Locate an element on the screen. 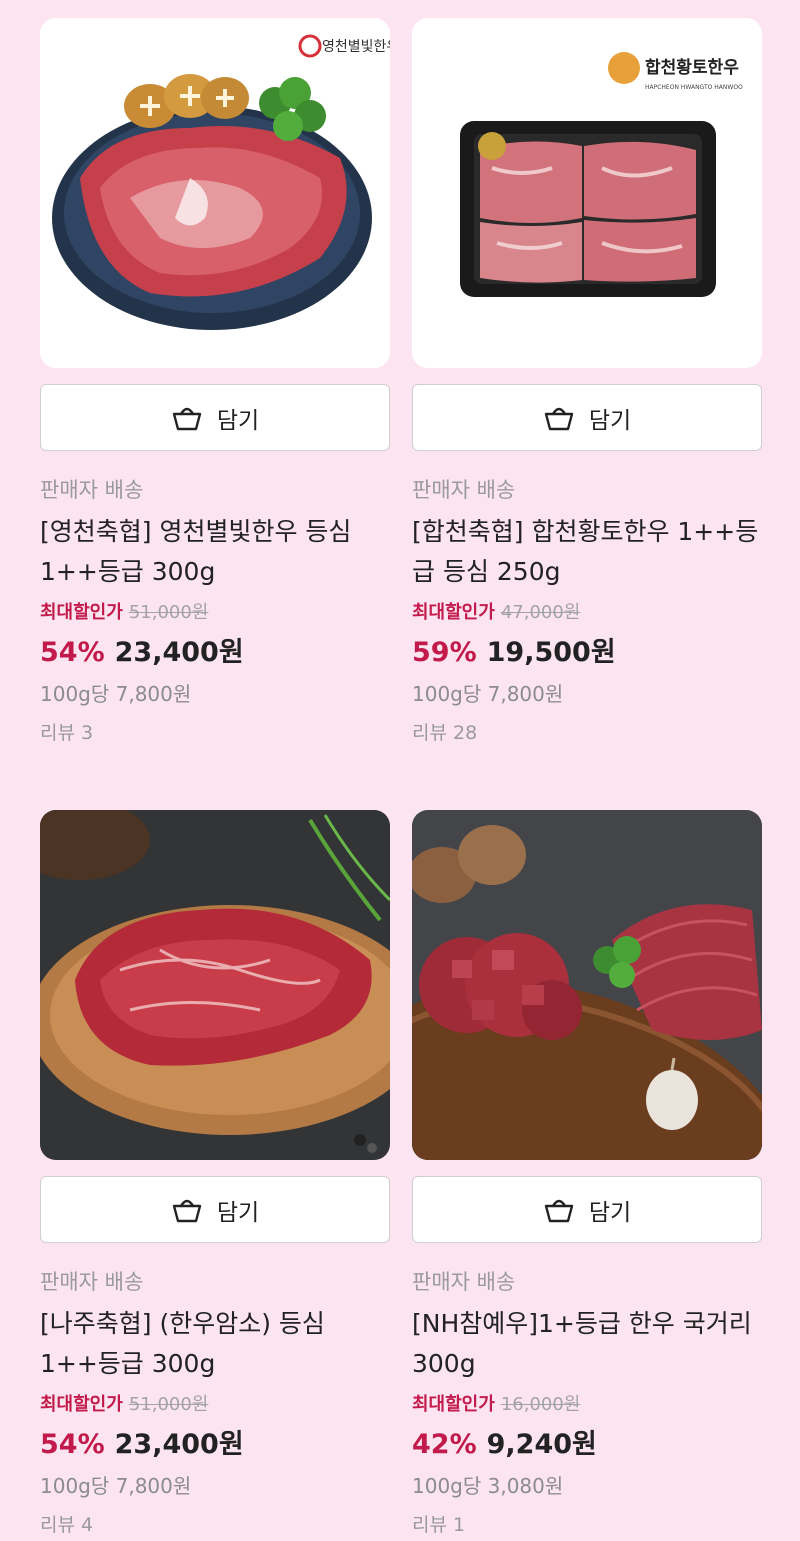 This screenshot has width=800, height=1541. product-image: 영천별빛한우 is located at coordinates (215, 193).